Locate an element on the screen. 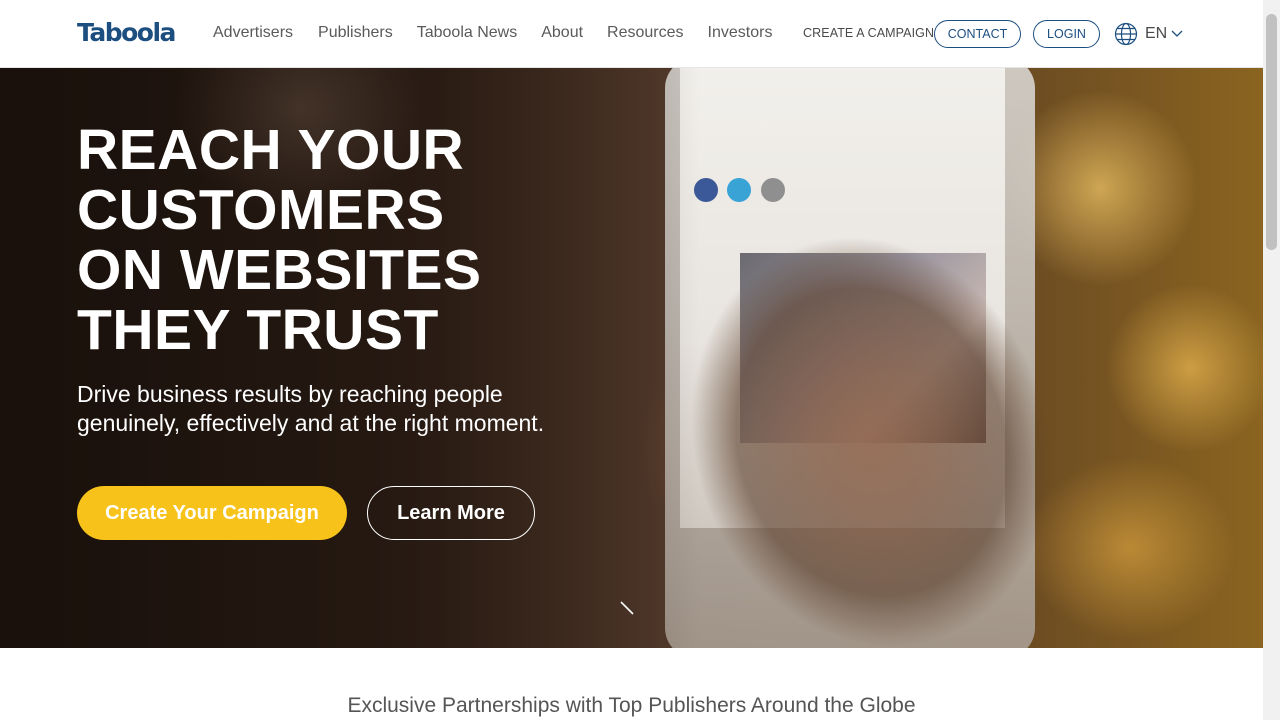  create-campaign-link: CREATE A CAMPAIGN is located at coordinates (868, 33).